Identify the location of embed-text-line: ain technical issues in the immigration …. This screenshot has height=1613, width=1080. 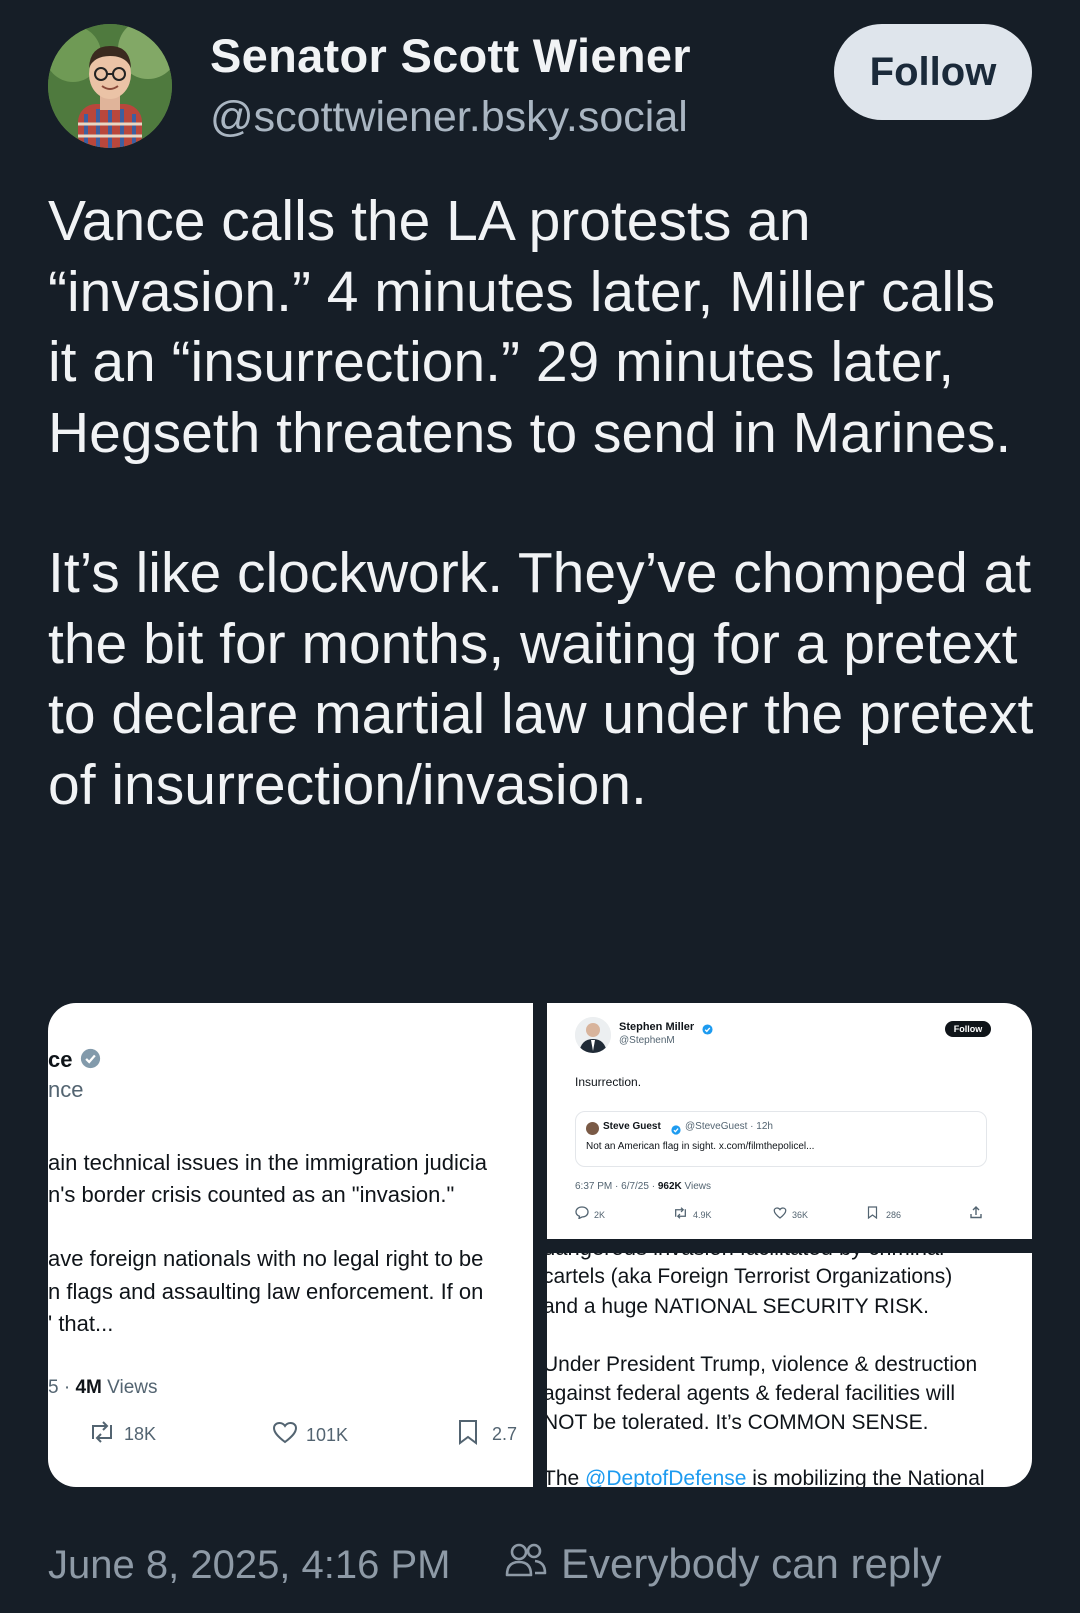
(267, 1162).